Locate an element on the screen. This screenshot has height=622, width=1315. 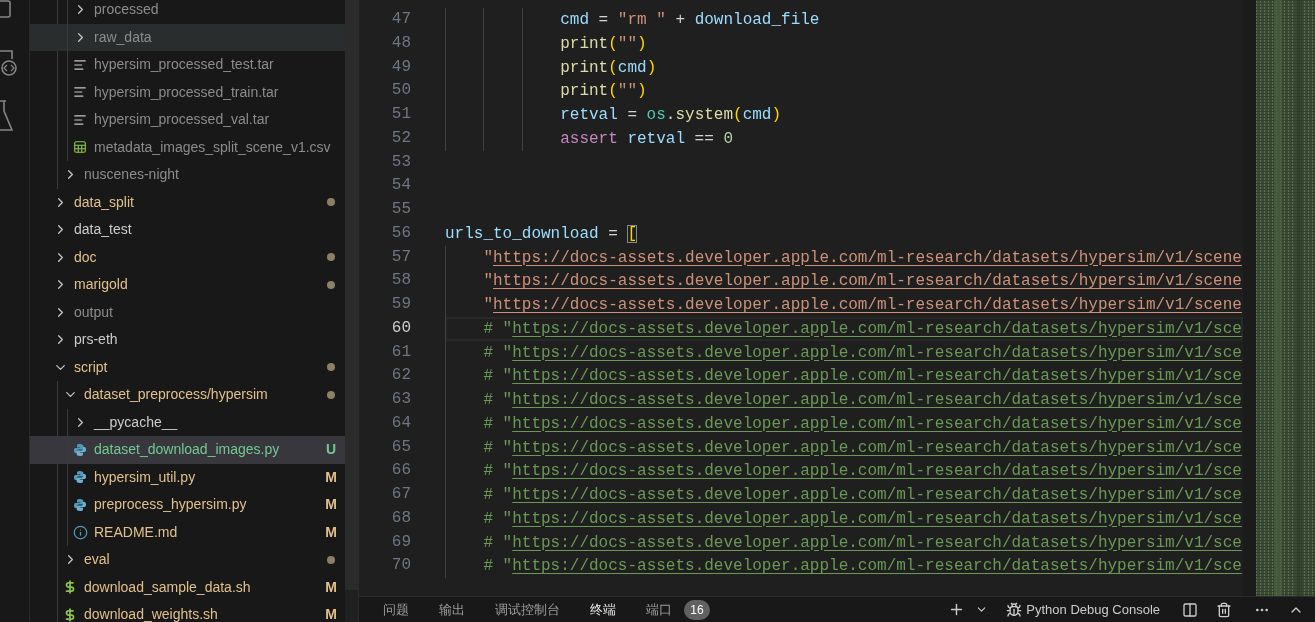
tree-item: dataset_download_images.py U is located at coordinates (187, 450).